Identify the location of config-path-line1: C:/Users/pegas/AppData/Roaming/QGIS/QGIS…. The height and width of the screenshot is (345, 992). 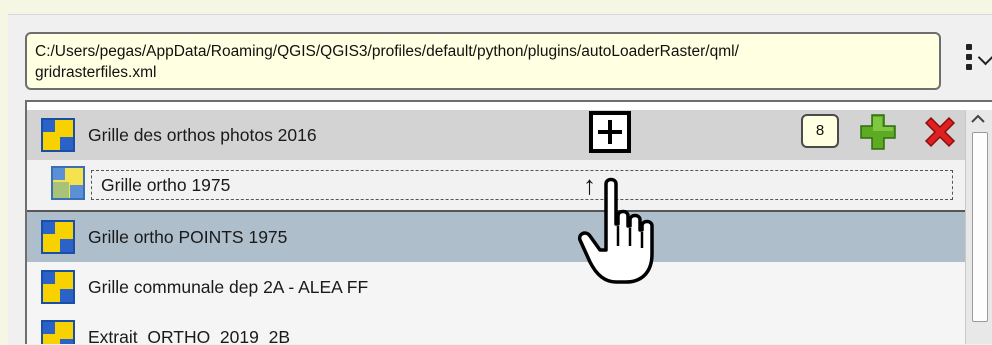
(387, 51).